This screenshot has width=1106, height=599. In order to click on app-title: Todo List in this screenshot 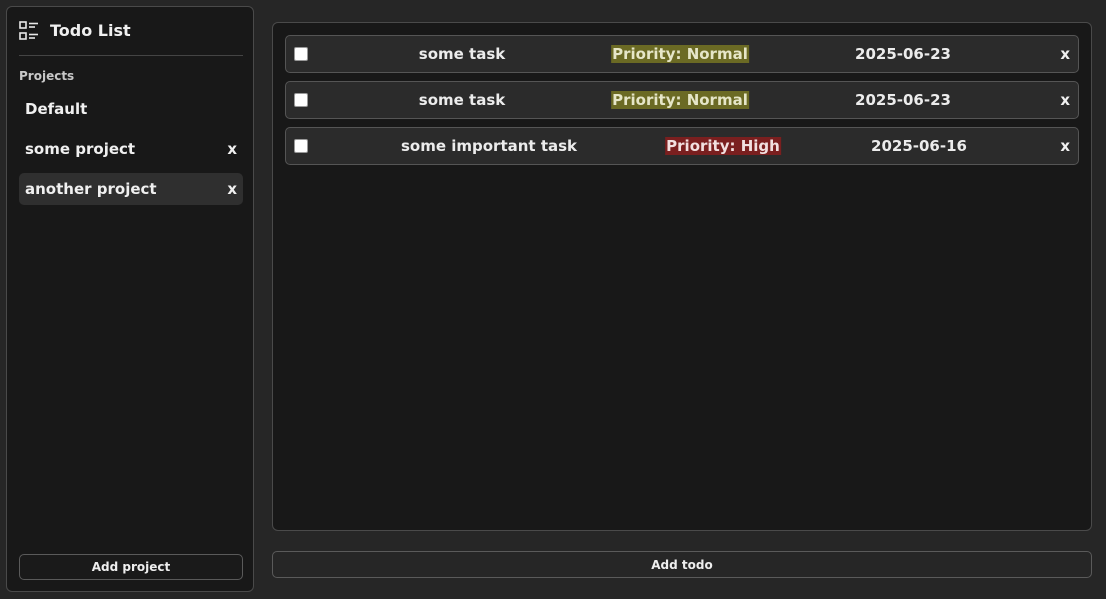, I will do `click(90, 30)`.